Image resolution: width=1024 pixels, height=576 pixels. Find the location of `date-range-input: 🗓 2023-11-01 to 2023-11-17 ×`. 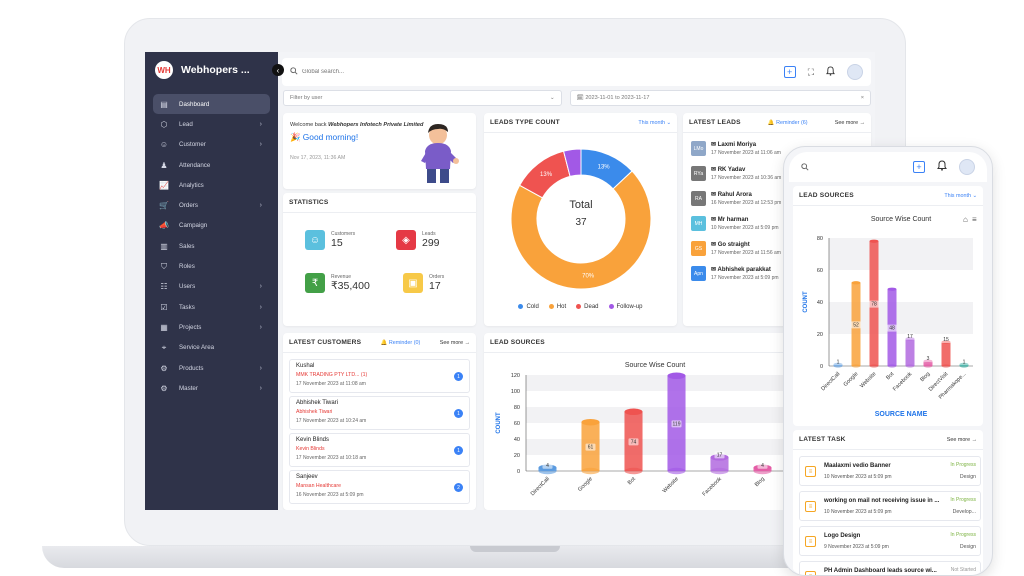

date-range-input: 🗓 2023-11-01 to 2023-11-17 × is located at coordinates (720, 98).